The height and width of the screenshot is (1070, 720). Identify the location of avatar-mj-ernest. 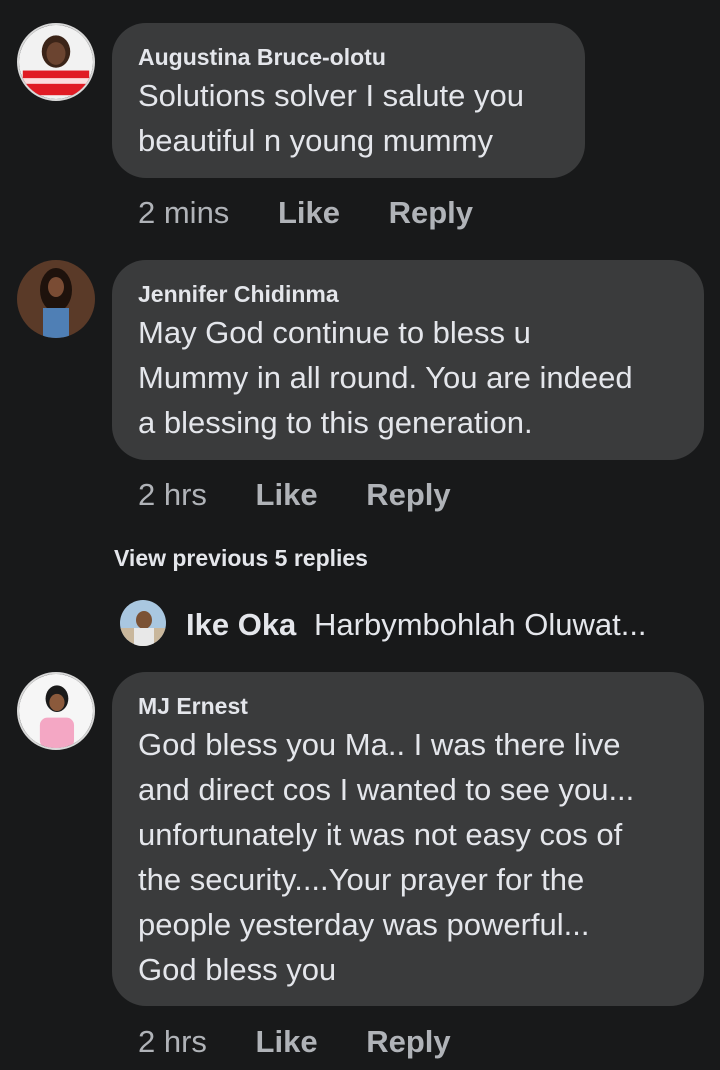
(56, 711).